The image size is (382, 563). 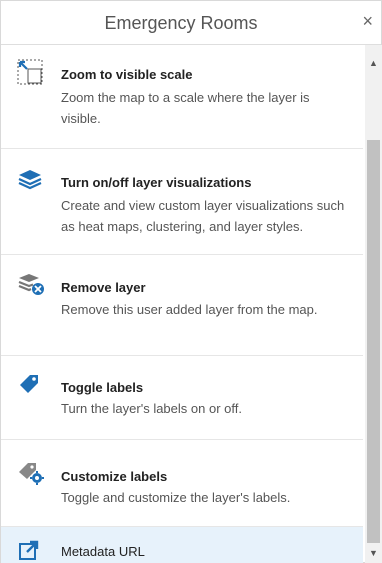 What do you see at coordinates (373, 63) in the screenshot?
I see `scroll-up-arrow-icon: ▲` at bounding box center [373, 63].